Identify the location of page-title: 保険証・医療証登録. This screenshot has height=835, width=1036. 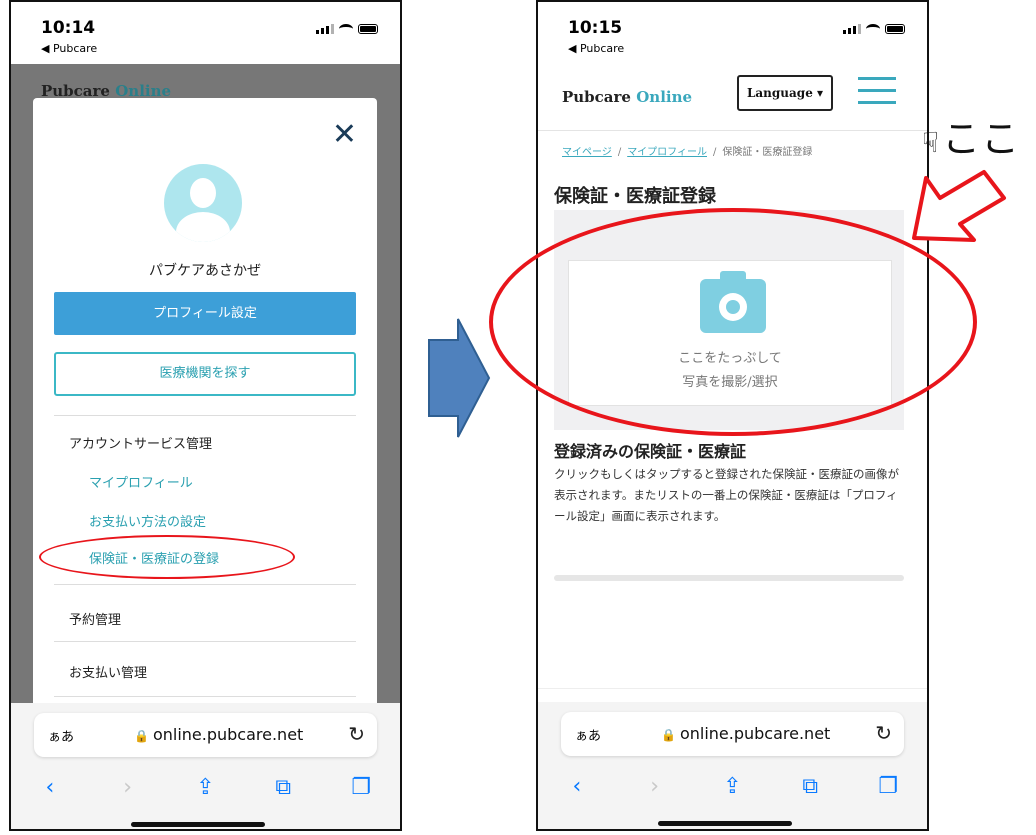
(635, 196).